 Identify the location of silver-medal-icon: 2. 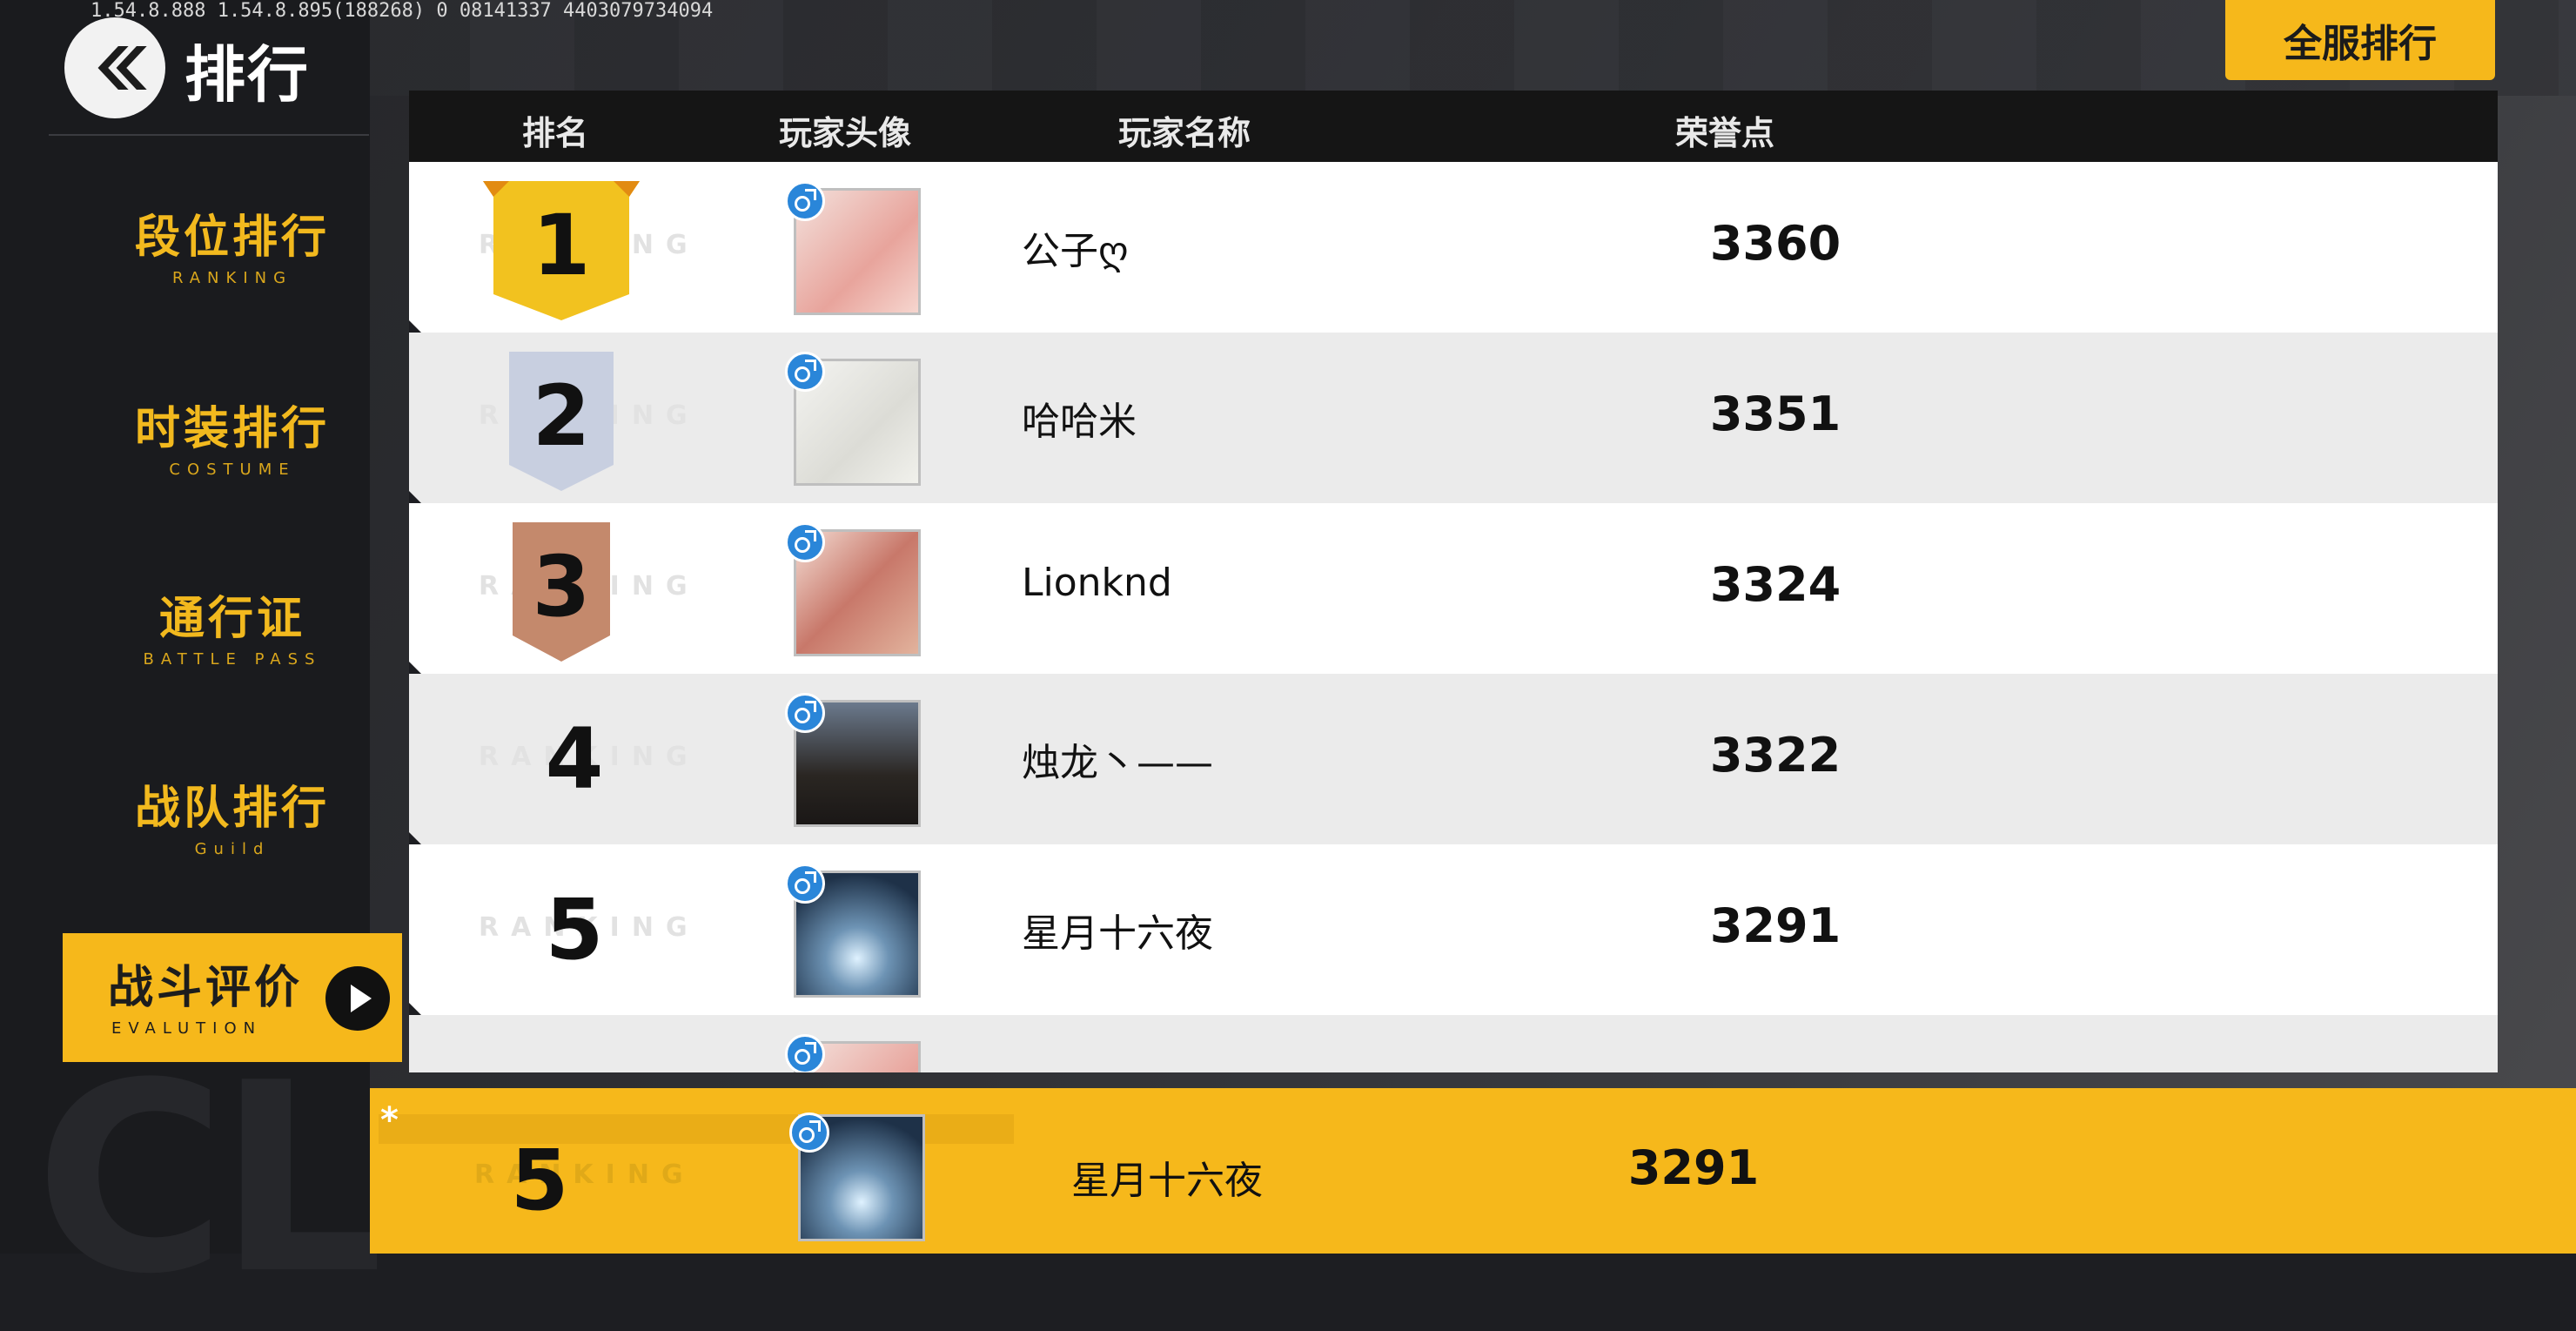
(561, 421).